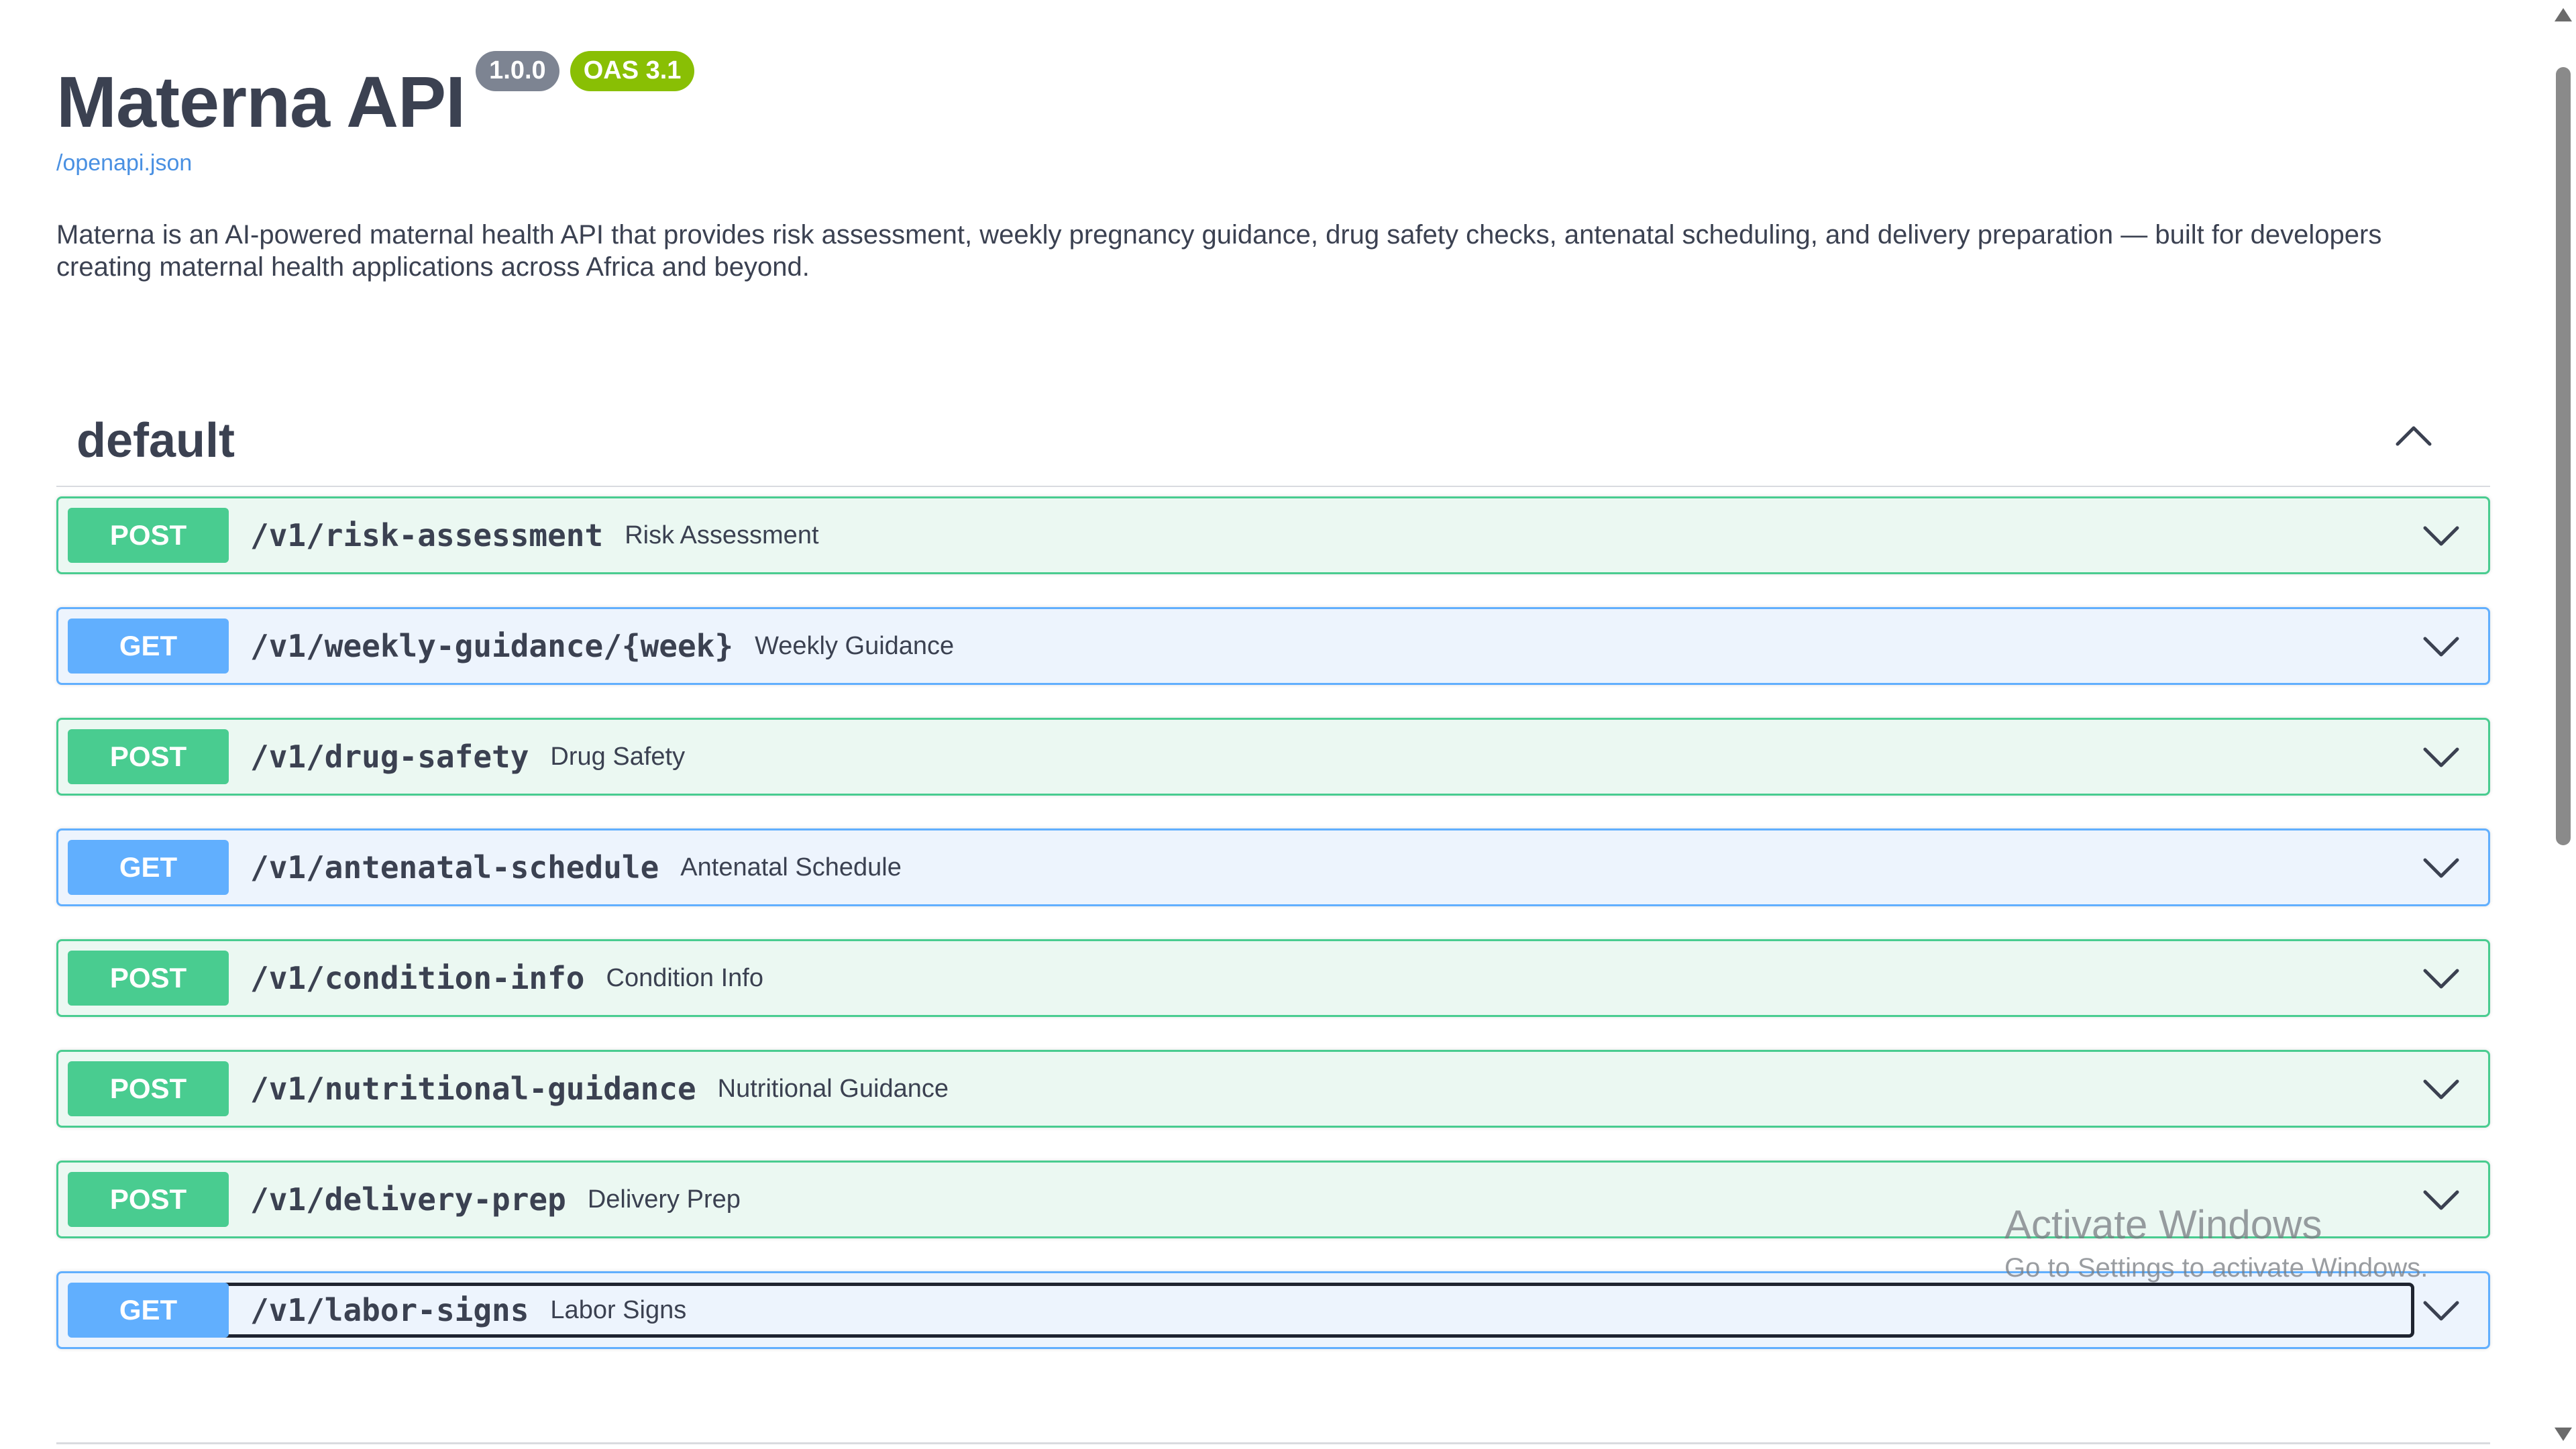 Image resolution: width=2576 pixels, height=1449 pixels. I want to click on section-title: default, so click(155, 441).